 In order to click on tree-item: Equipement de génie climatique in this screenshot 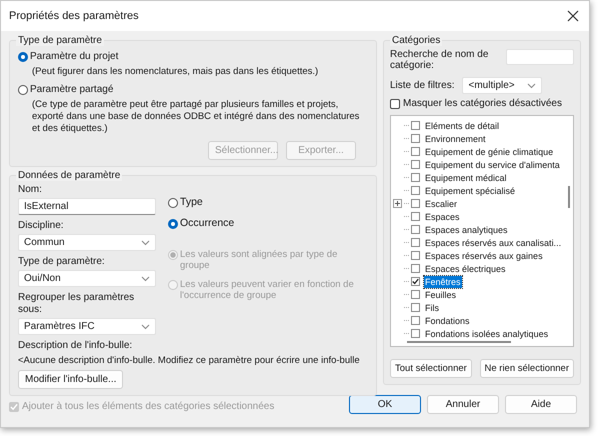, I will do `click(489, 152)`.